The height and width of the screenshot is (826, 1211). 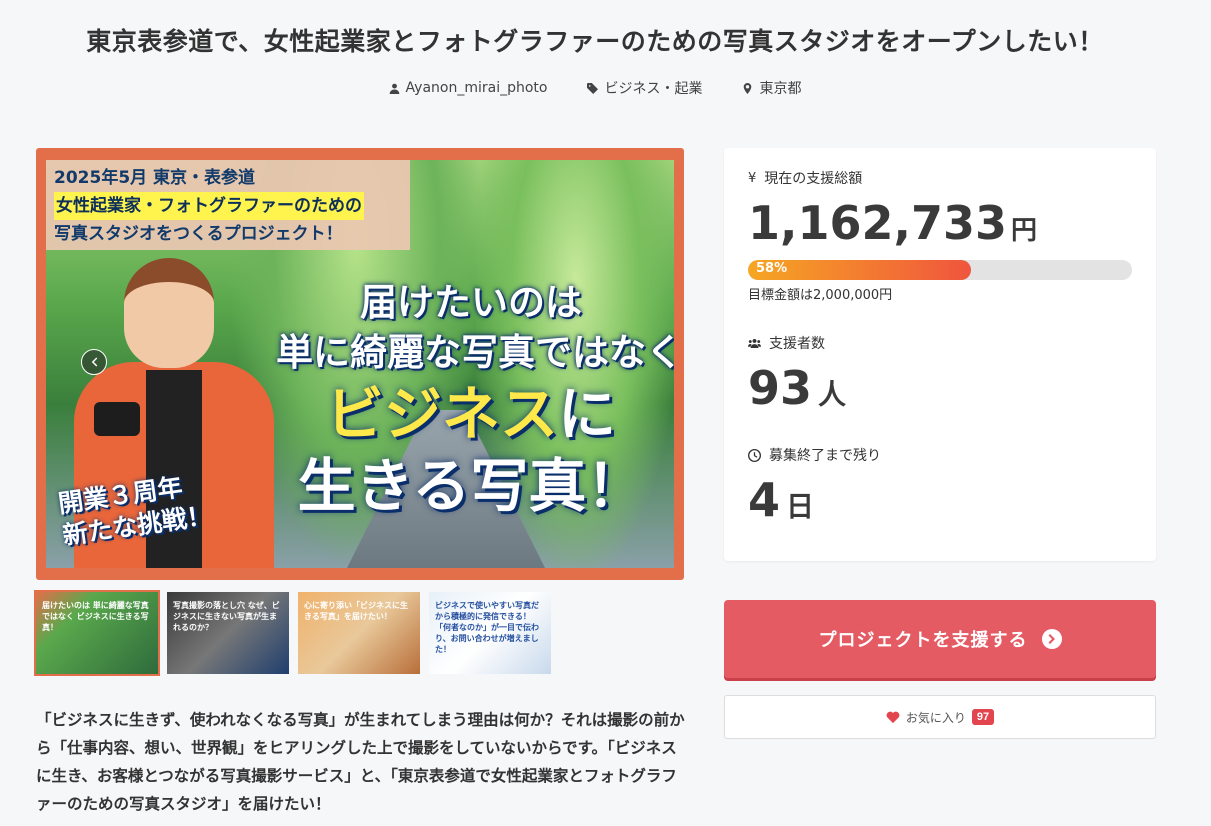 I want to click on project-meta: Ayanon_mirai_photo ビジネス・起業 東京都, so click(x=595, y=88).